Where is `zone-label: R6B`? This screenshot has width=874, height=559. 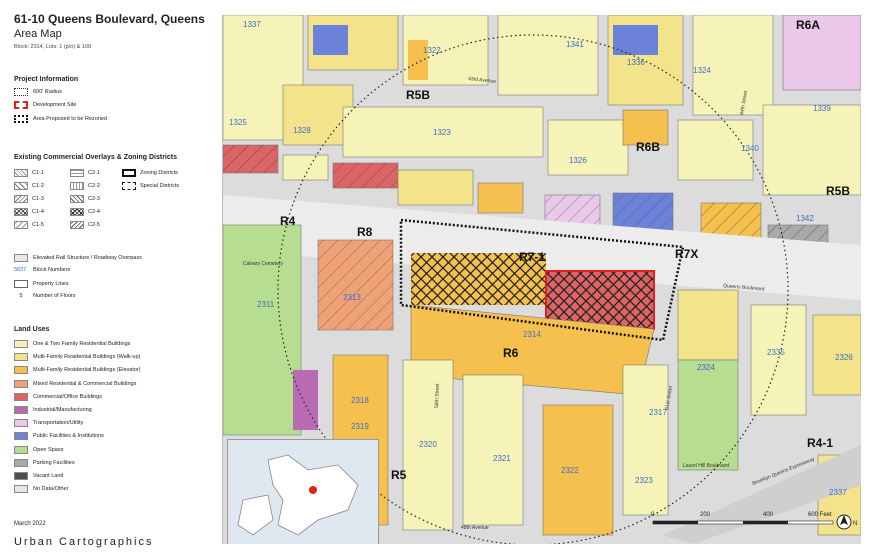
zone-label: R6B is located at coordinates (648, 147).